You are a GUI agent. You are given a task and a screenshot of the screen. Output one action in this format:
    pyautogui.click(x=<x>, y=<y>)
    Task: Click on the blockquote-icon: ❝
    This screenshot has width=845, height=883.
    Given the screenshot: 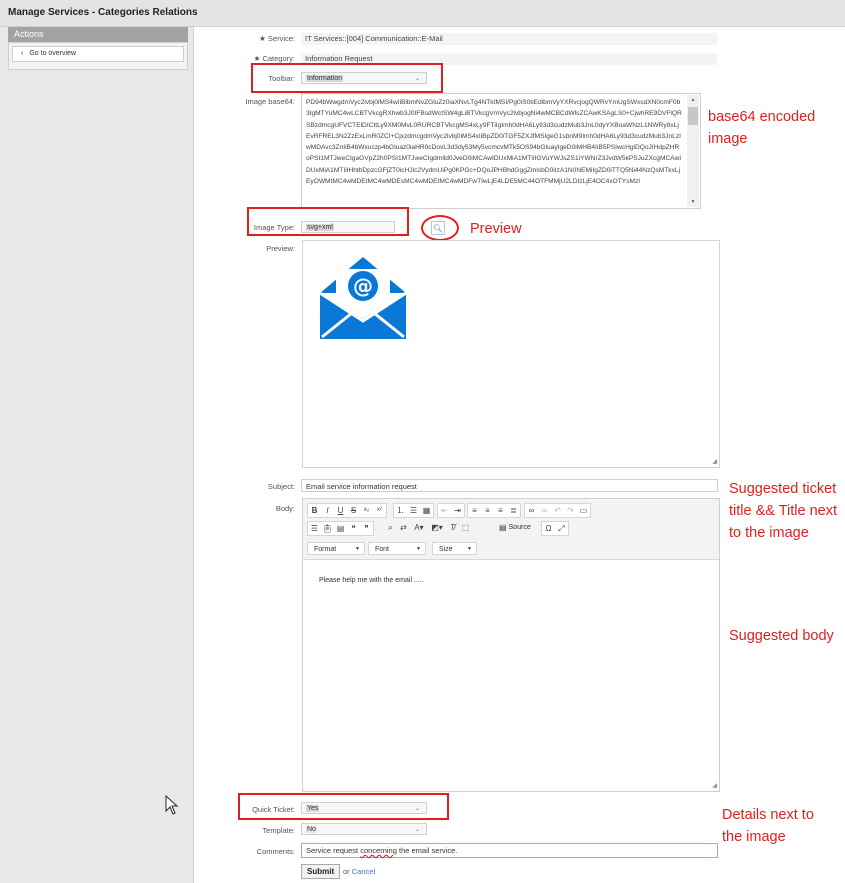 What is the action you would take?
    pyautogui.click(x=353, y=528)
    